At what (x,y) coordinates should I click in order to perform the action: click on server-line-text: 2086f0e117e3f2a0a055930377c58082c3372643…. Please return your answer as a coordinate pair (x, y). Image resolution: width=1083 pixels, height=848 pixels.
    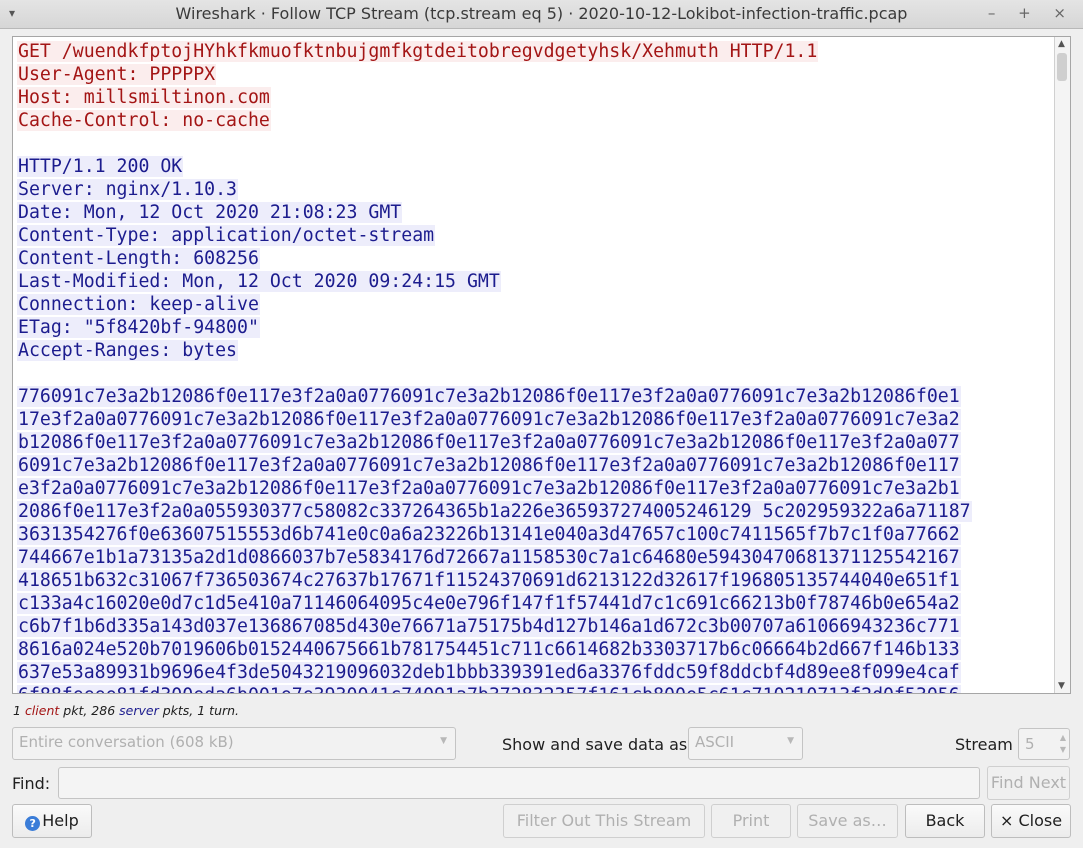
    Looking at the image, I should click on (494, 511).